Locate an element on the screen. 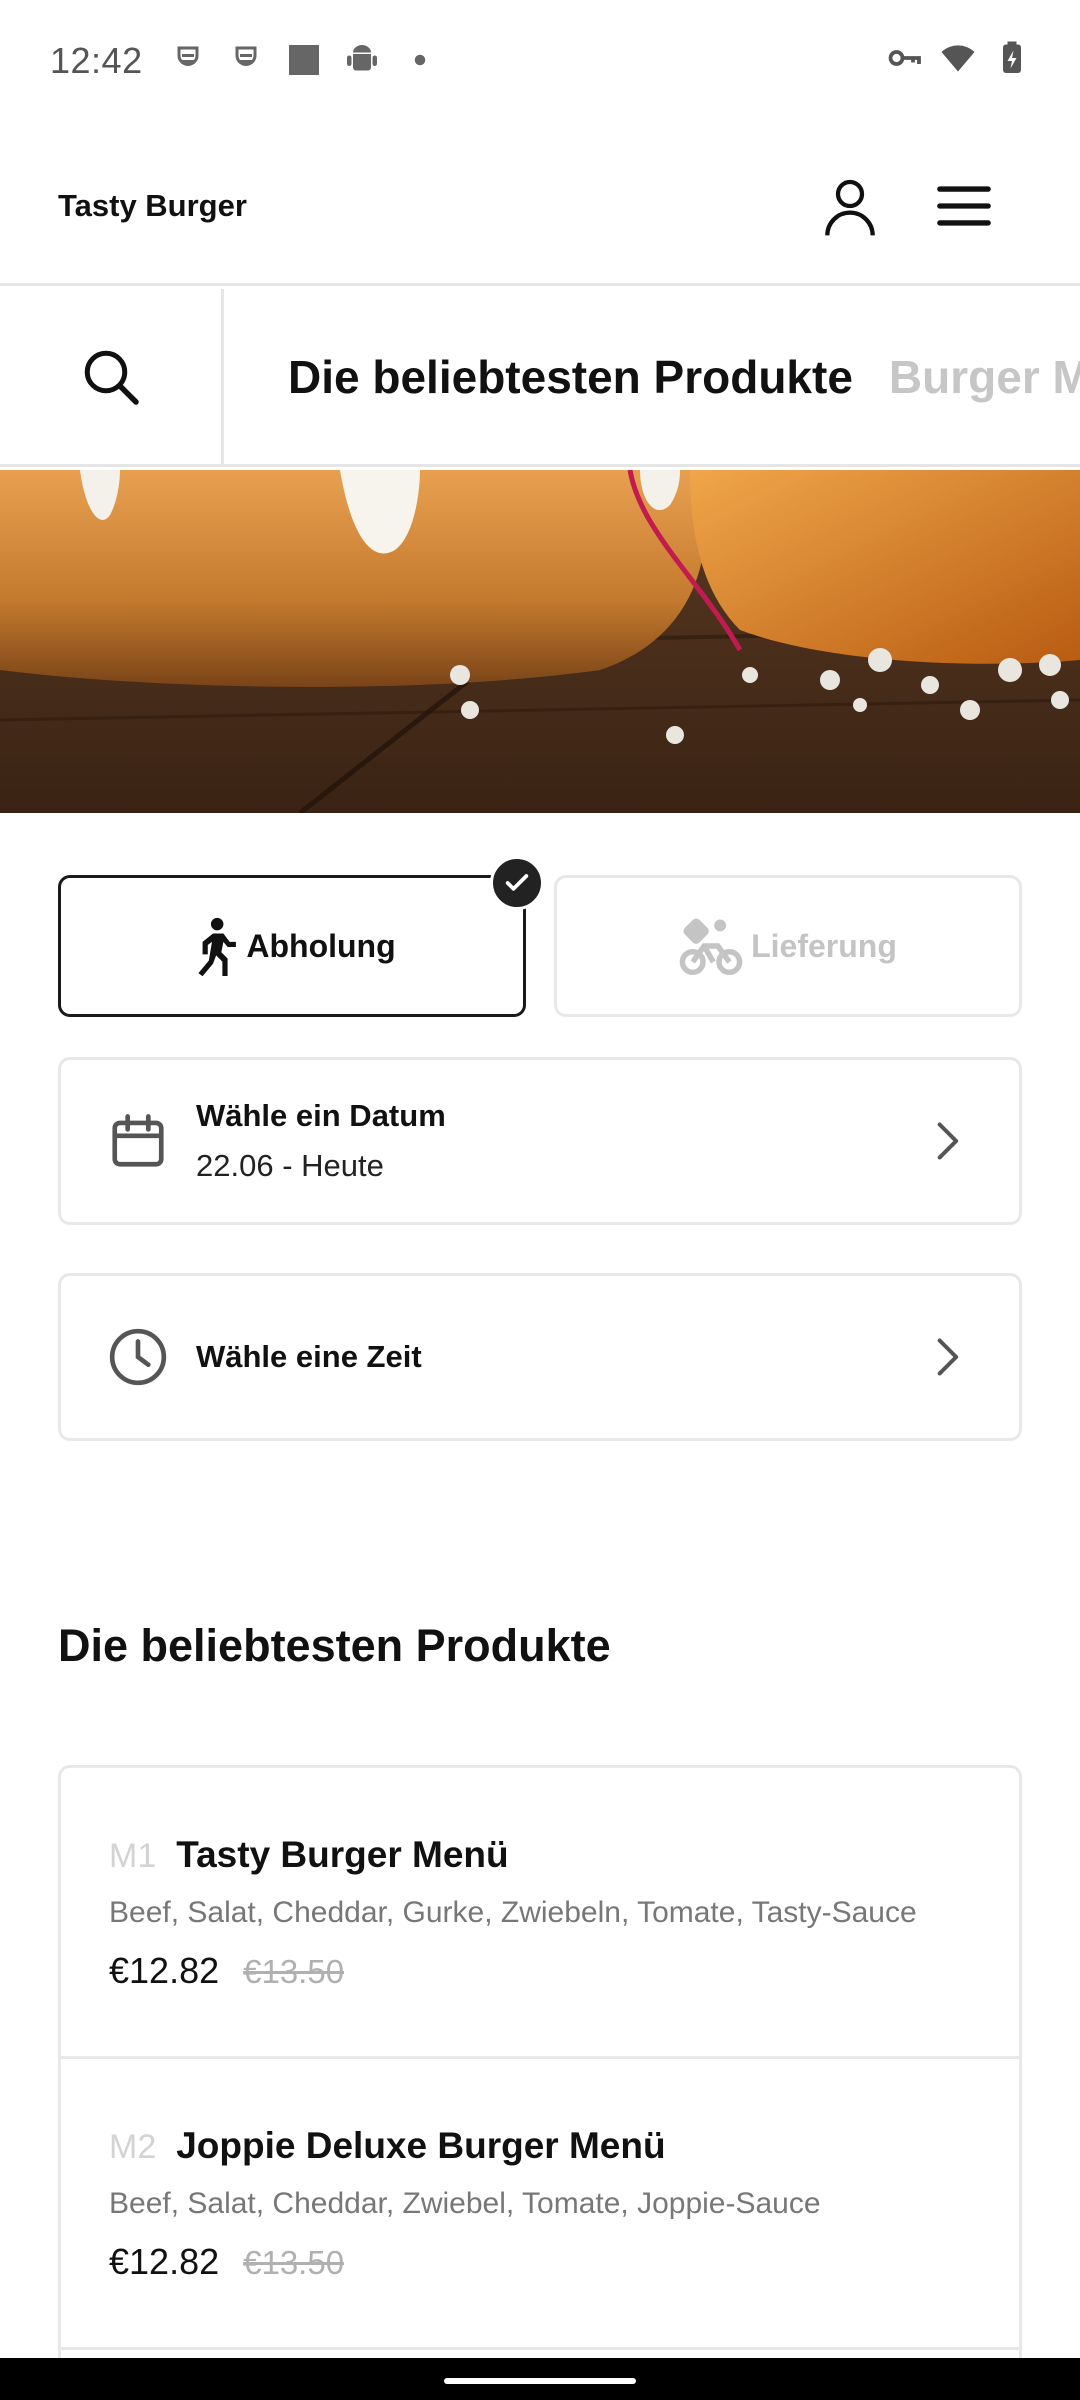 This screenshot has width=1080, height=2400. time-picker-text: Wähle eine Zeit is located at coordinates (309, 1357).